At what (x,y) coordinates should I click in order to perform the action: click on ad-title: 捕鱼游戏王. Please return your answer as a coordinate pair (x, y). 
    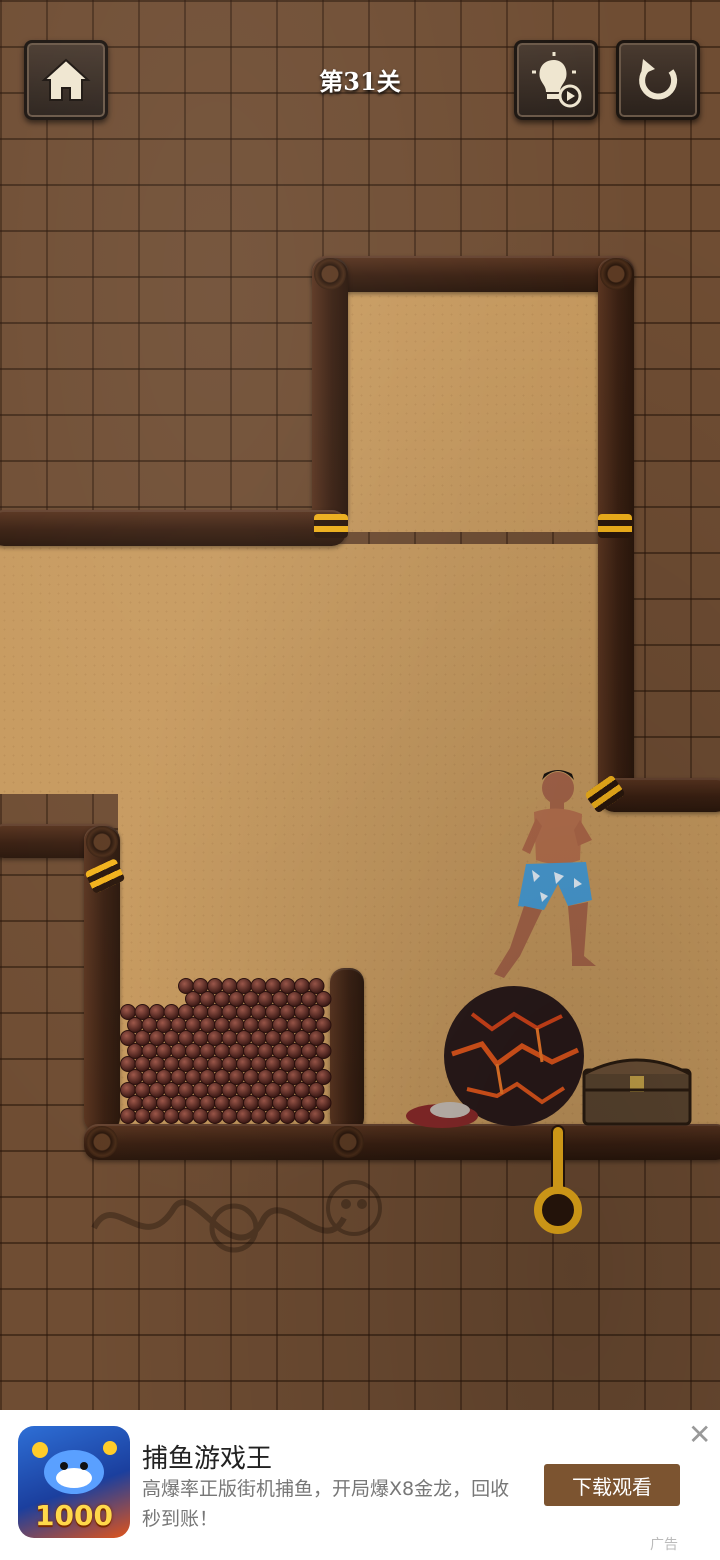
    Looking at the image, I should click on (207, 1456).